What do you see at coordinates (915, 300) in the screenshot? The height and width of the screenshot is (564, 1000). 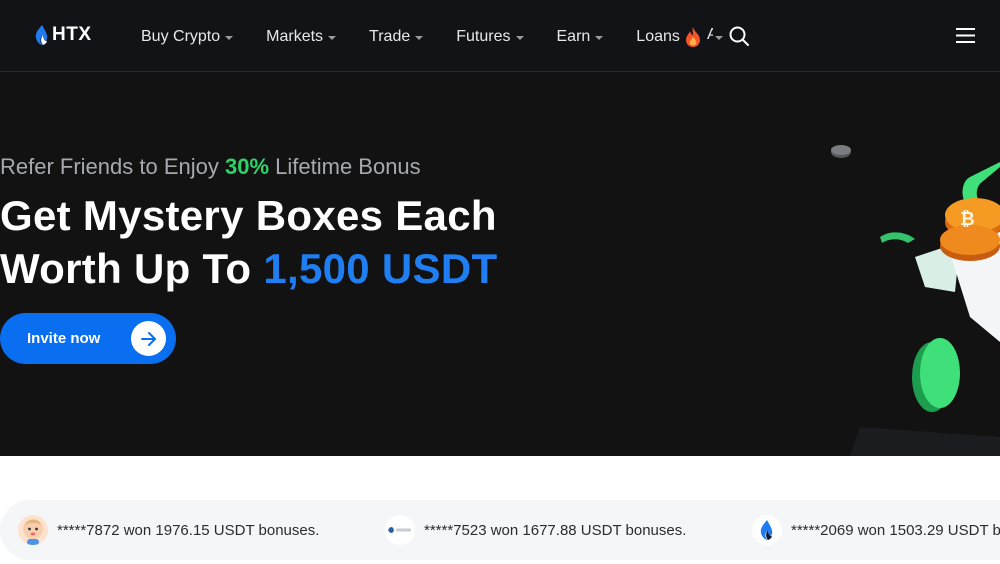 I see `mystery-box-illustration: ₿` at bounding box center [915, 300].